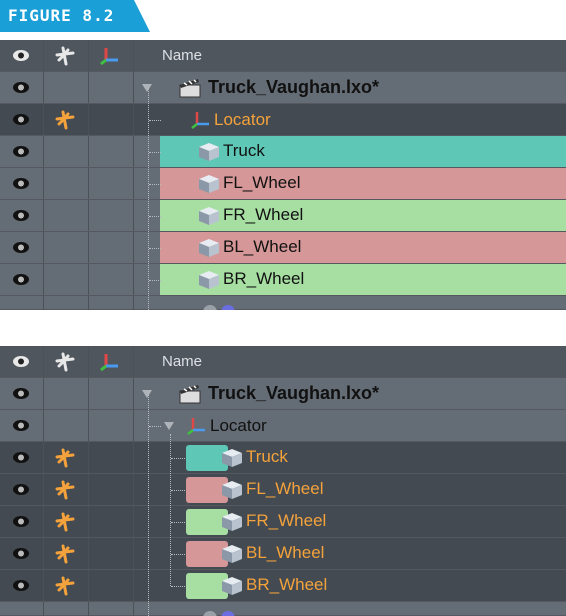 The image size is (566, 616). What do you see at coordinates (109, 362) in the screenshot?
I see `axis-icon` at bounding box center [109, 362].